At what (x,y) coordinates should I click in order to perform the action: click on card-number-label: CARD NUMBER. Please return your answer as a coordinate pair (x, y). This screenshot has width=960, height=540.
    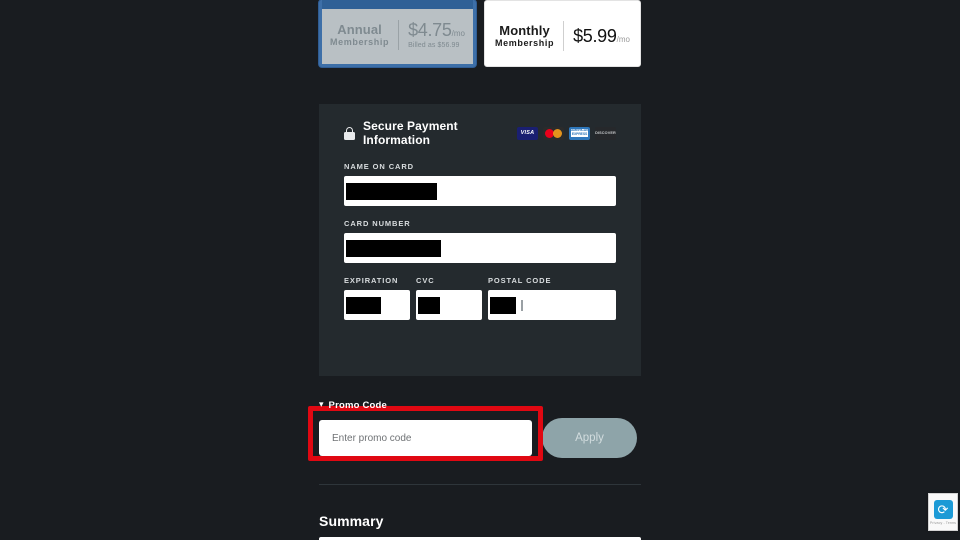
    Looking at the image, I should click on (377, 223).